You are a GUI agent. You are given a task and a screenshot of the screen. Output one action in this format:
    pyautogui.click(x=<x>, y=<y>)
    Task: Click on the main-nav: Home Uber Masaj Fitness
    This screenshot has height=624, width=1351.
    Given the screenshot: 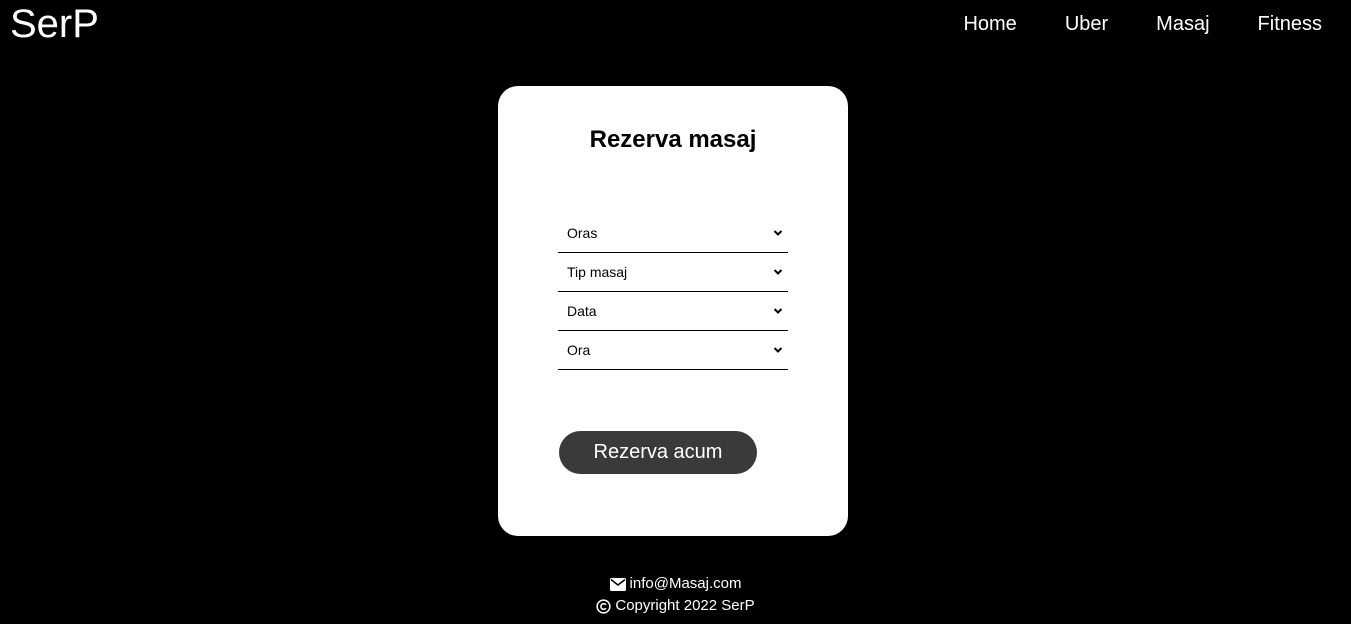 What is the action you would take?
    pyautogui.click(x=1142, y=24)
    